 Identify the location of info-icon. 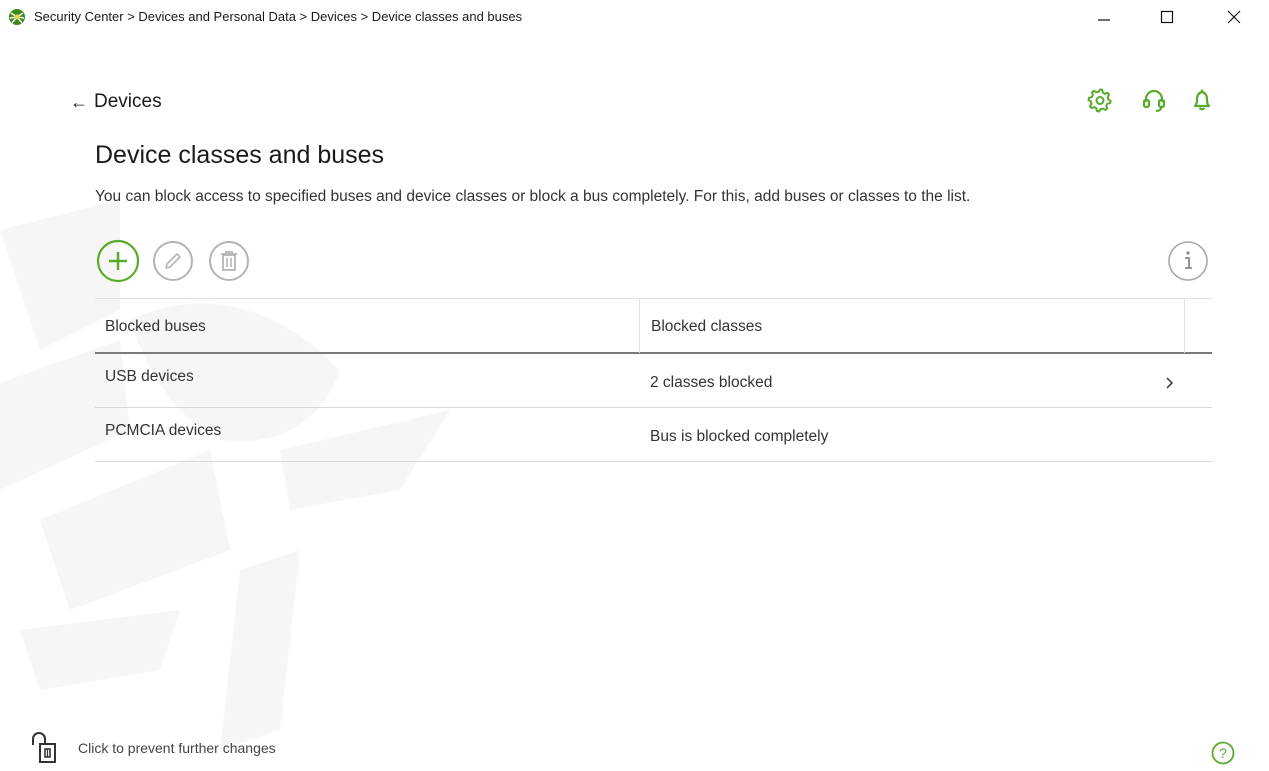
(1188, 261).